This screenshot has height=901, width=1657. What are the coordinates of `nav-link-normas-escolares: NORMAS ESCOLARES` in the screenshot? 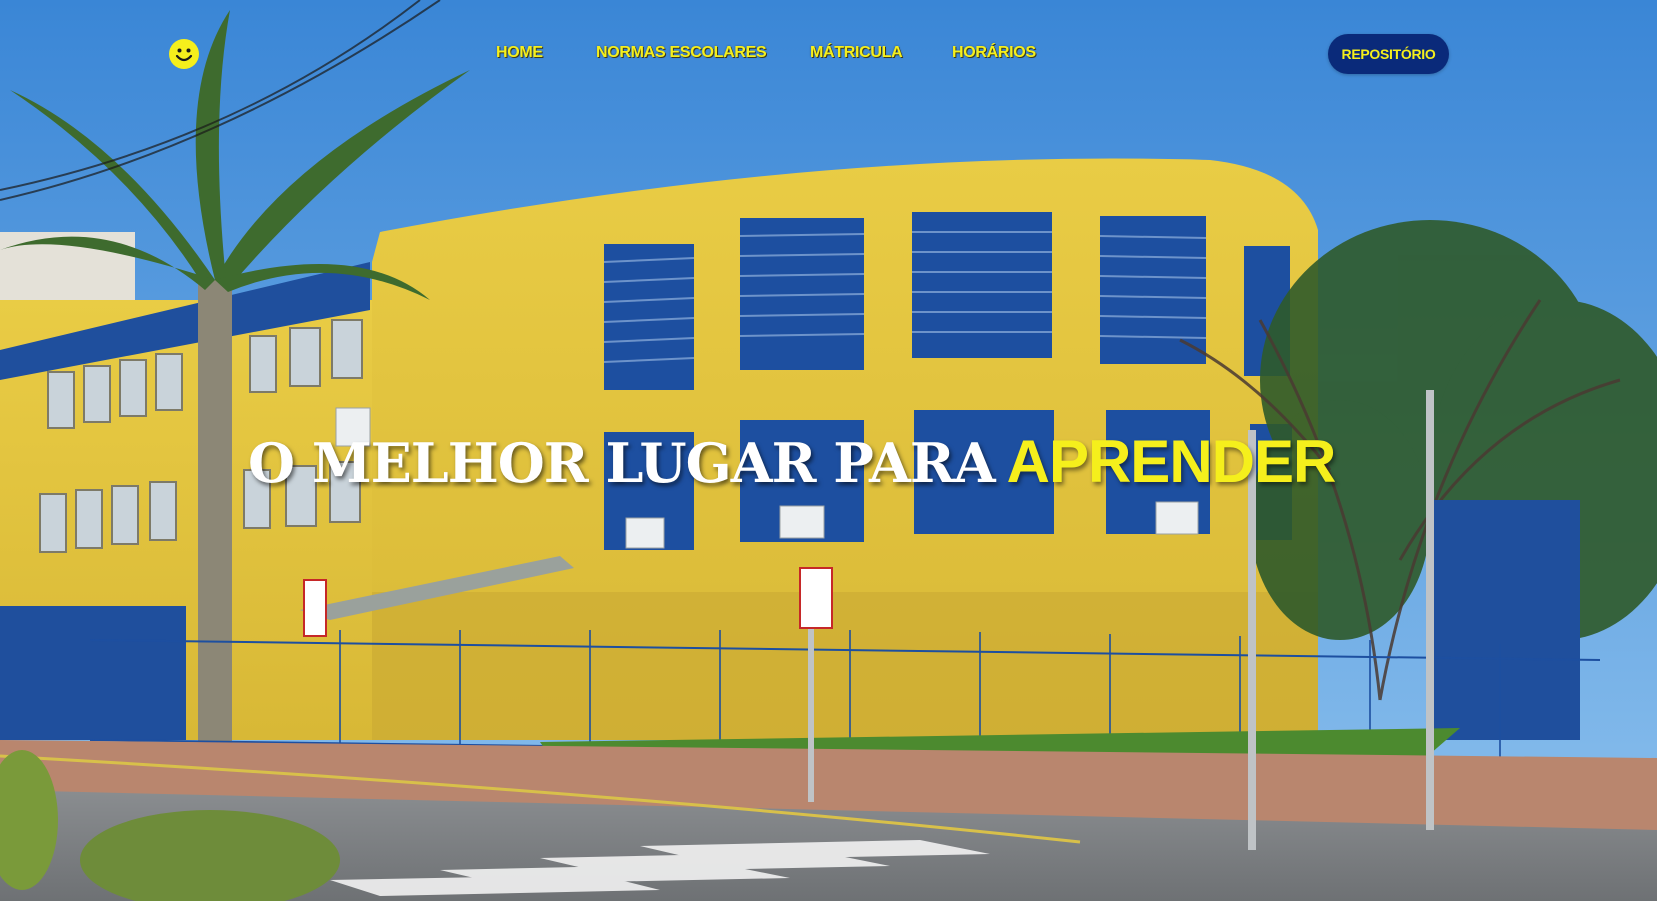 It's located at (681, 53).